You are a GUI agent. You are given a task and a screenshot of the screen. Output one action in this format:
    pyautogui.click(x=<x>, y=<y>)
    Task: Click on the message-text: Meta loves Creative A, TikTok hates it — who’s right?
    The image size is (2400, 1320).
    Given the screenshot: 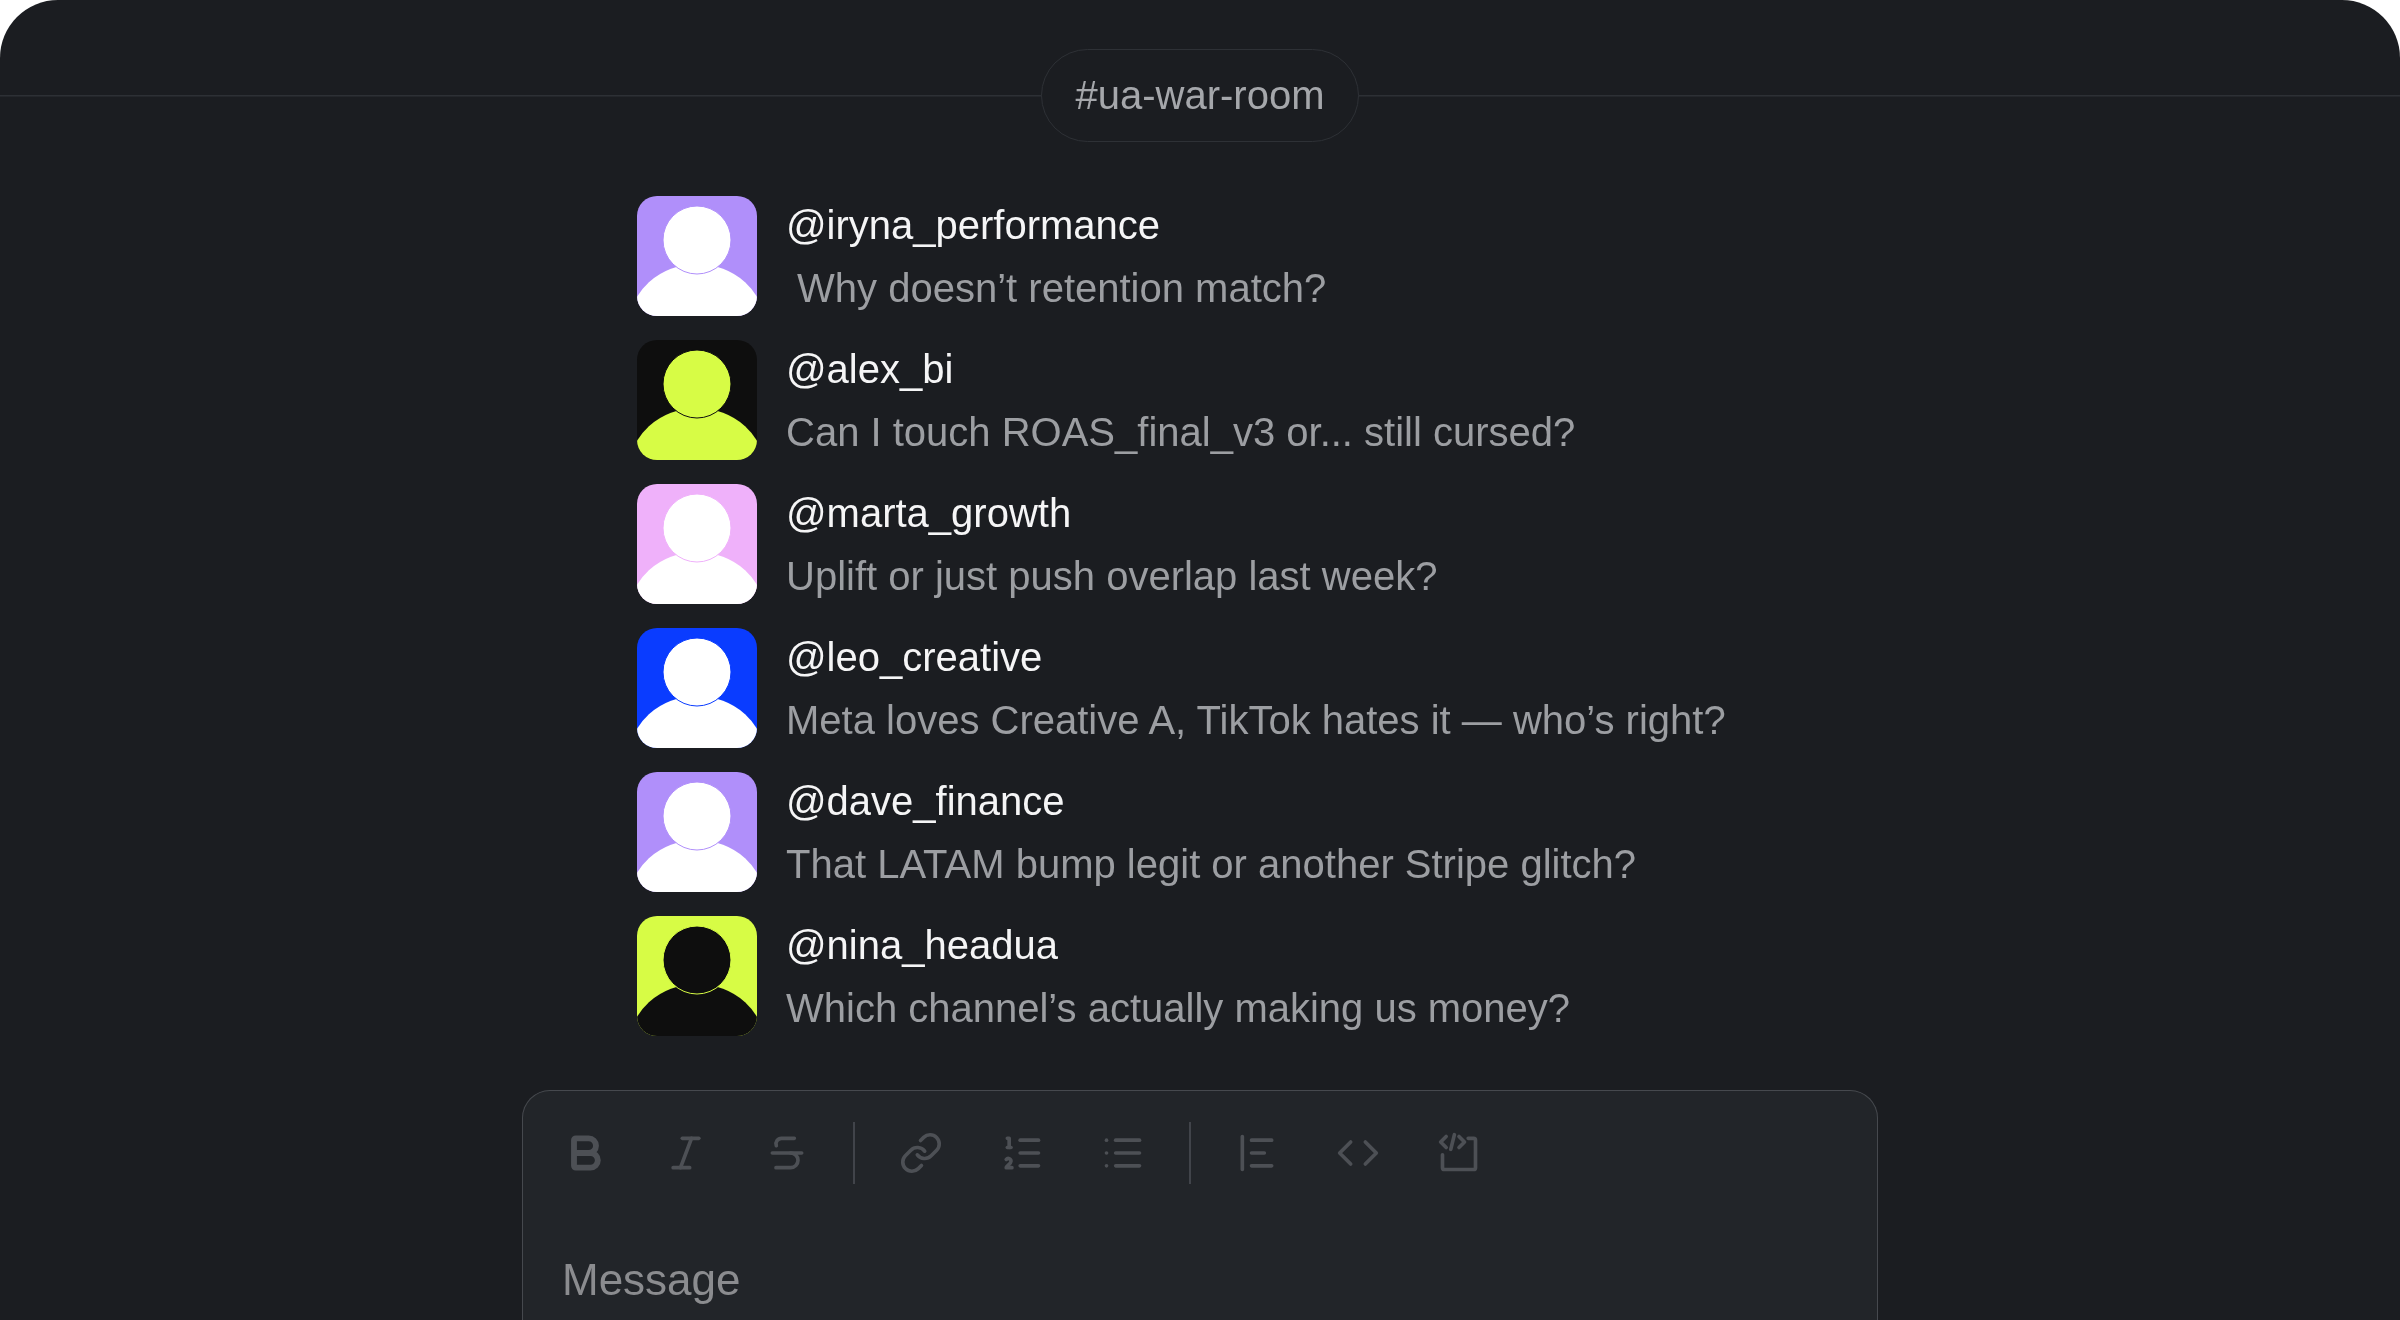 What is the action you would take?
    pyautogui.click(x=1256, y=720)
    